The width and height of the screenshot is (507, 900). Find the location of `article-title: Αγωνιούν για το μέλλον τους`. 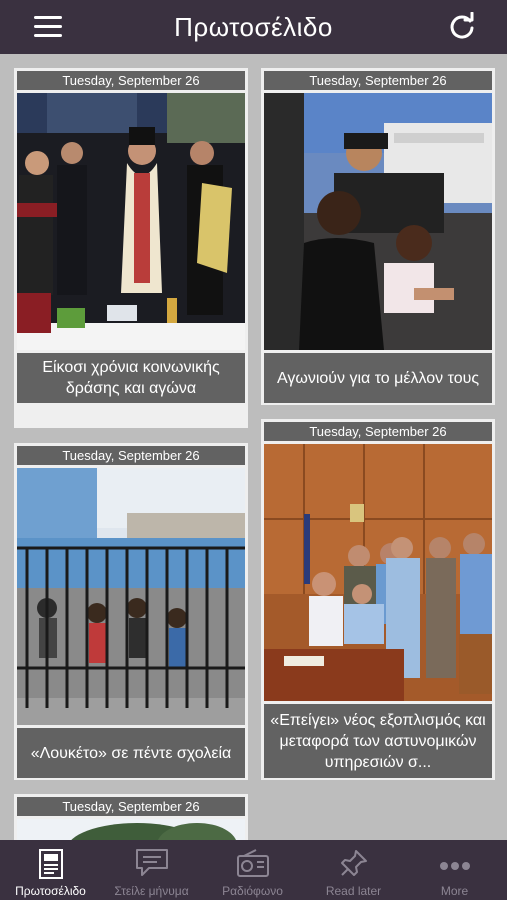

article-title: Αγωνιούν για το μέλλον τους is located at coordinates (378, 378).